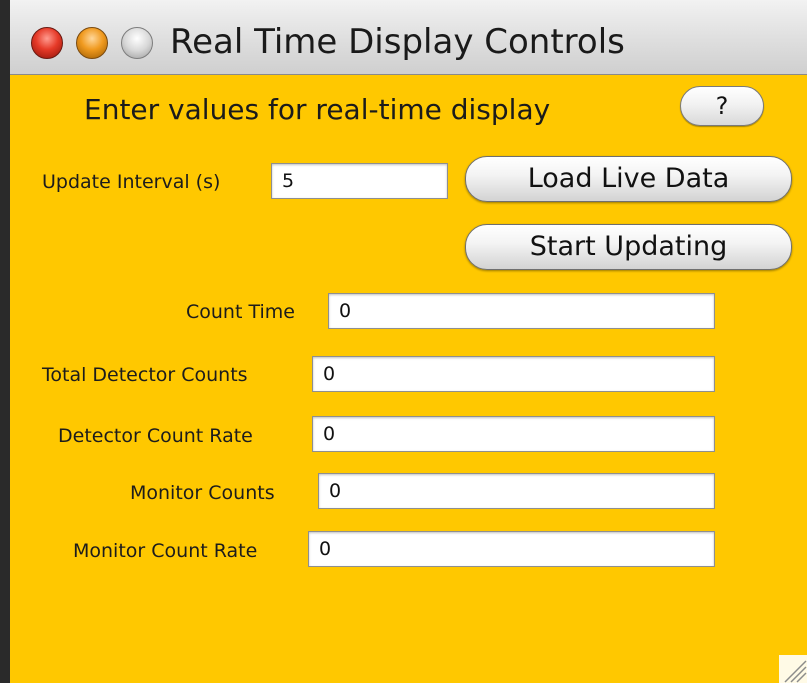 The image size is (807, 683). Describe the element at coordinates (137, 43) in the screenshot. I see `zoom-icon` at that location.